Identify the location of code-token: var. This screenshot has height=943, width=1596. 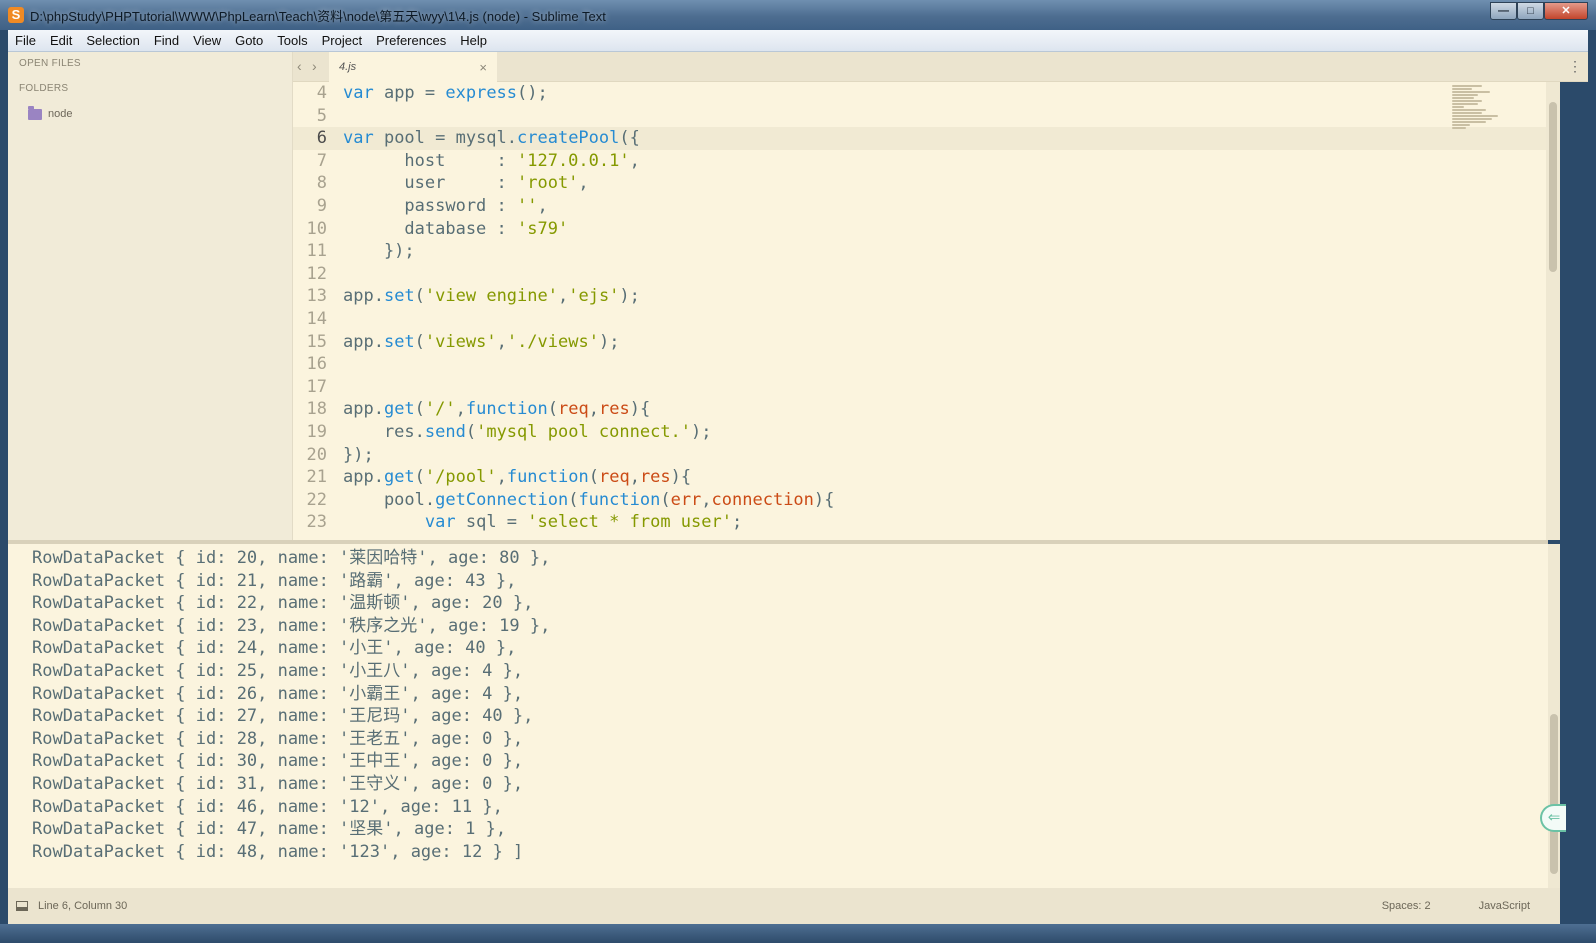
(445, 522).